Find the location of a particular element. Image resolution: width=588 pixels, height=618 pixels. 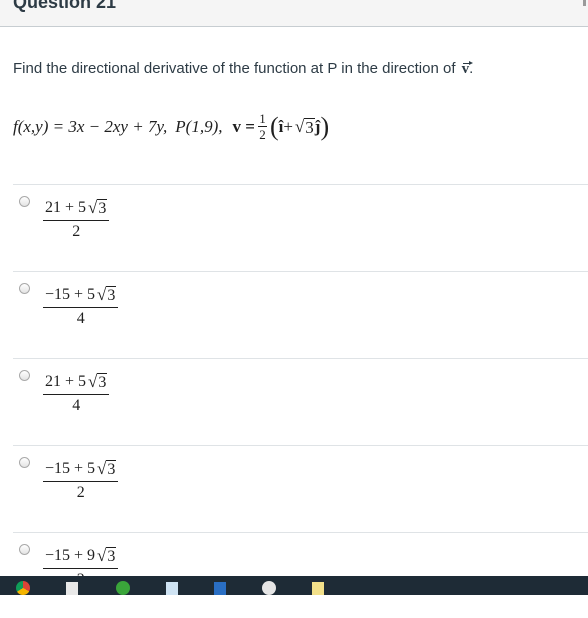

folder-app-icon is located at coordinates (172, 588).